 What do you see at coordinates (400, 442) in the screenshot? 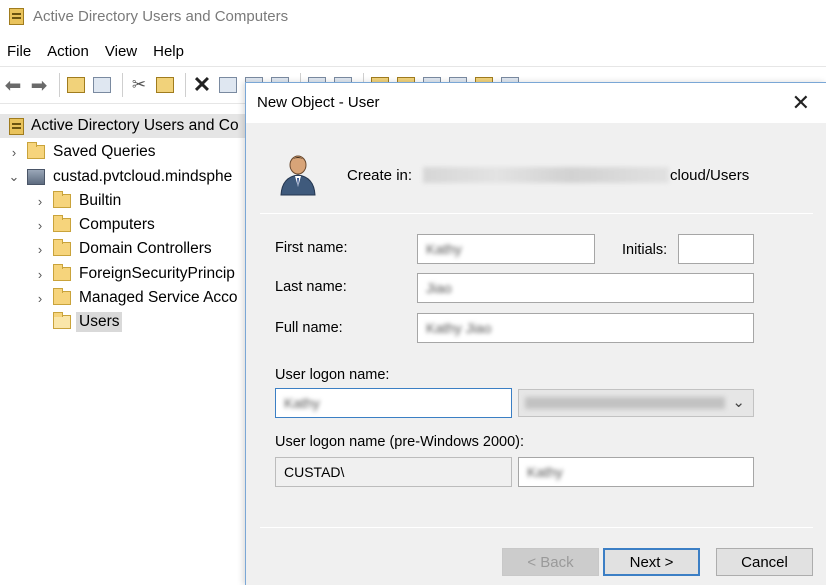
I see `pre-windows-2000-label: User logon name (pre-Windows 2000):` at bounding box center [400, 442].